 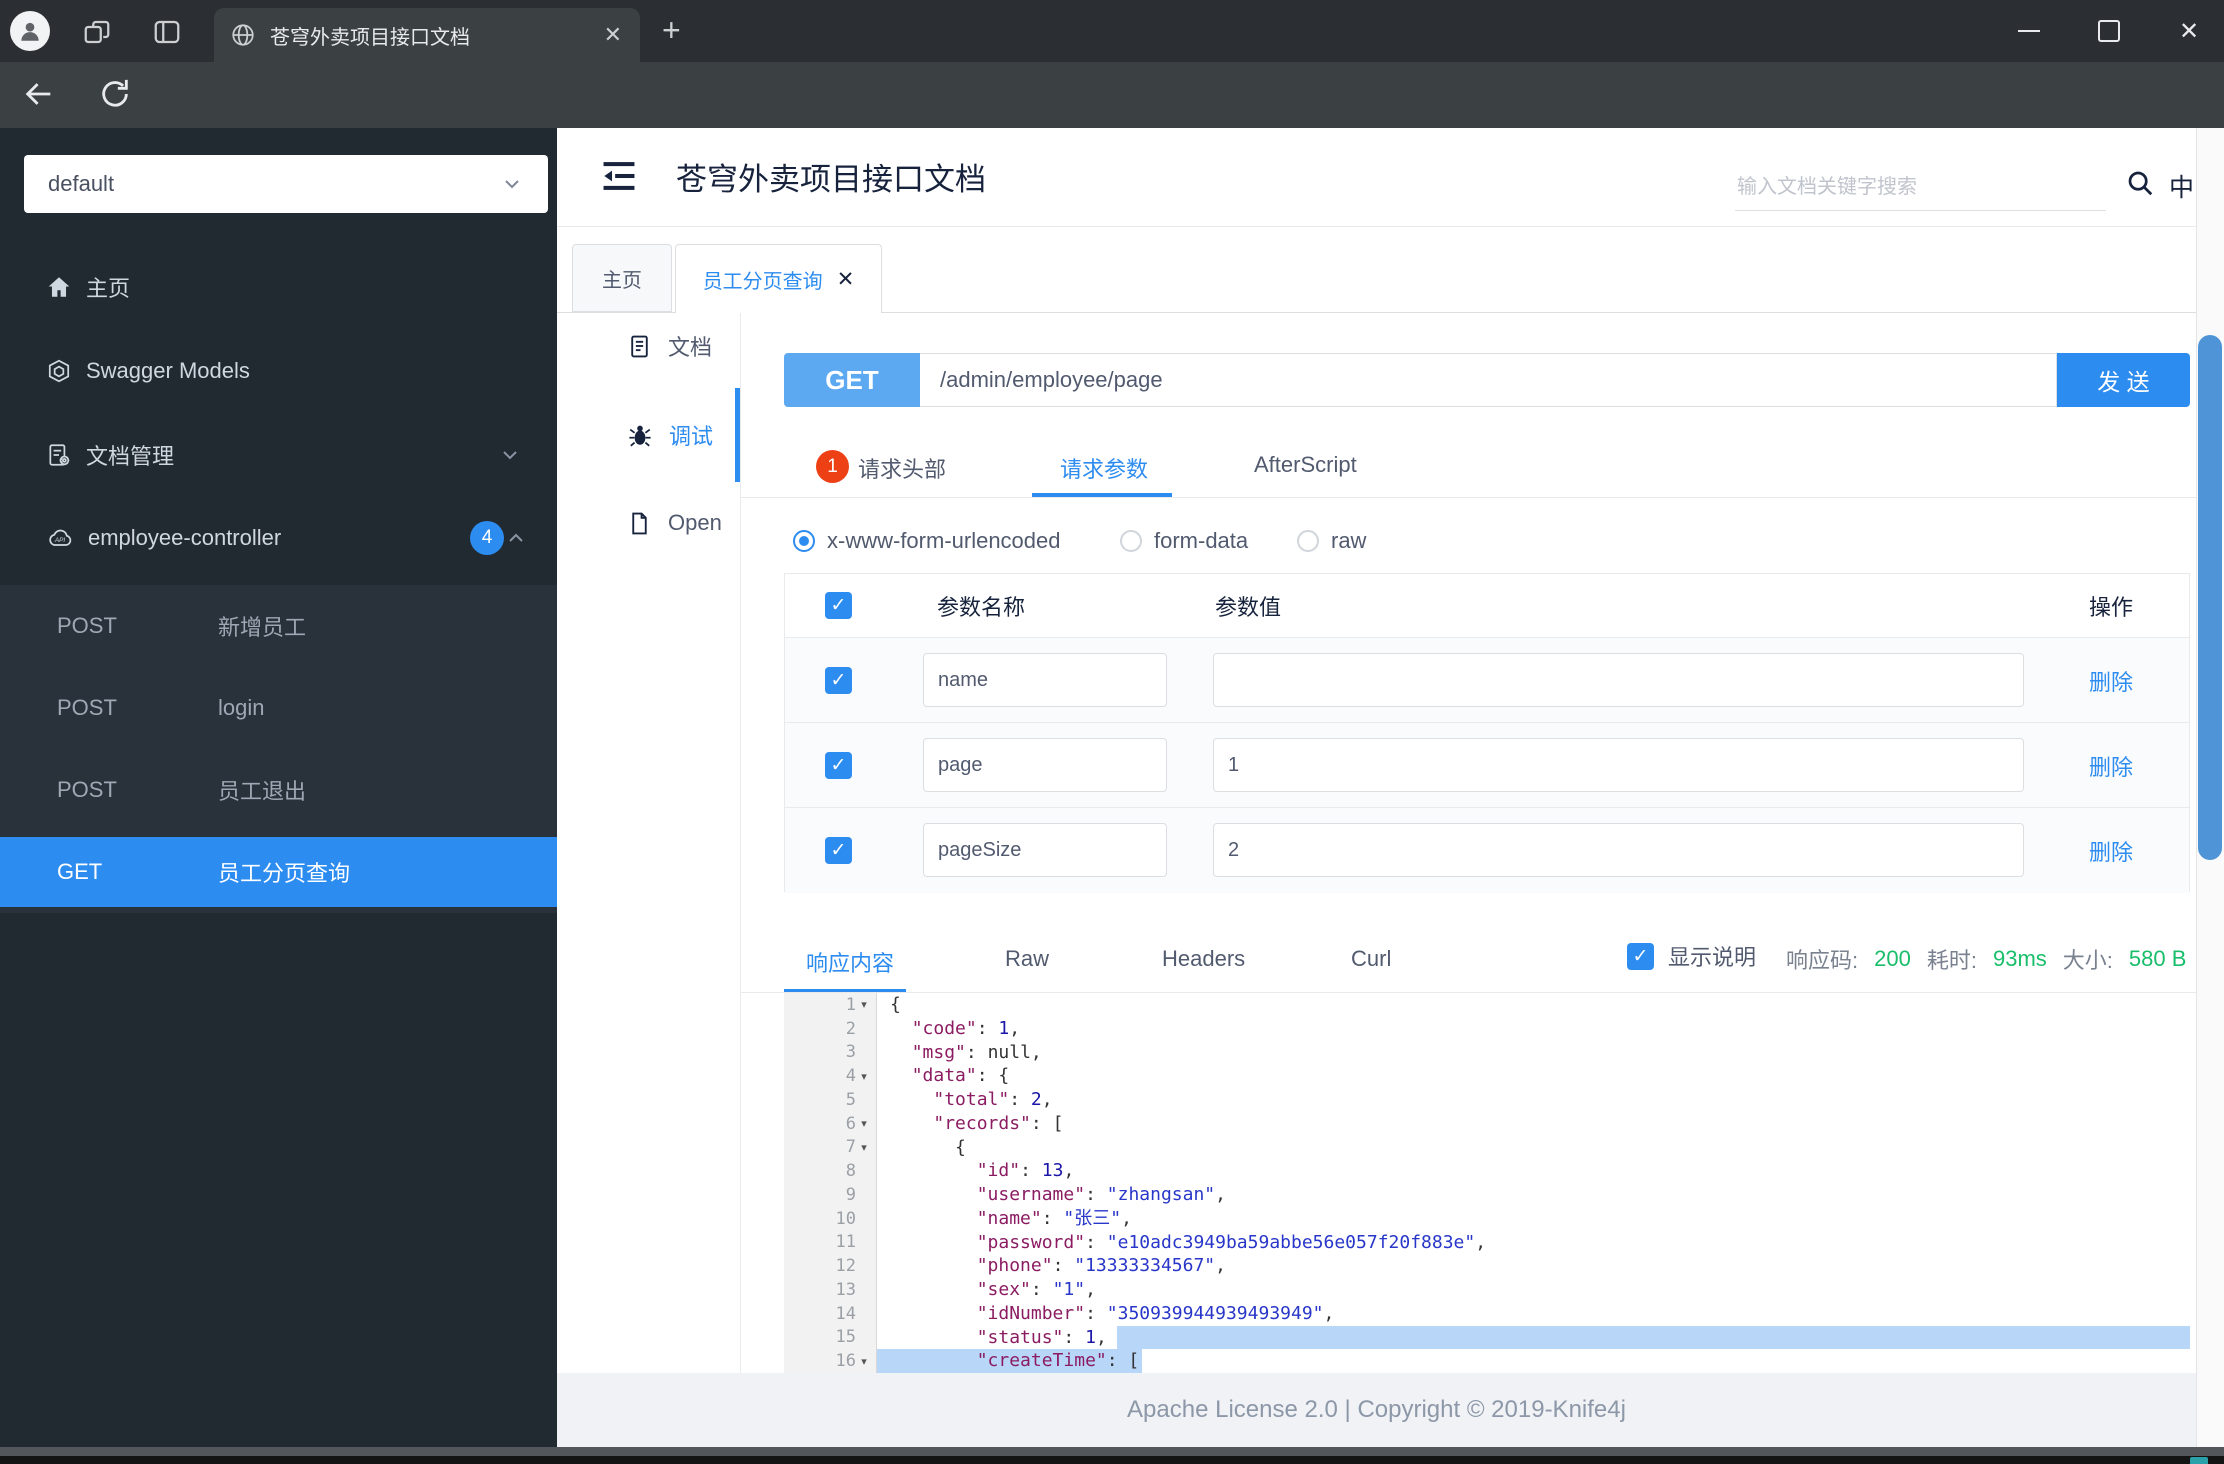 What do you see at coordinates (2189, 31) in the screenshot?
I see `window-close-button: ✕` at bounding box center [2189, 31].